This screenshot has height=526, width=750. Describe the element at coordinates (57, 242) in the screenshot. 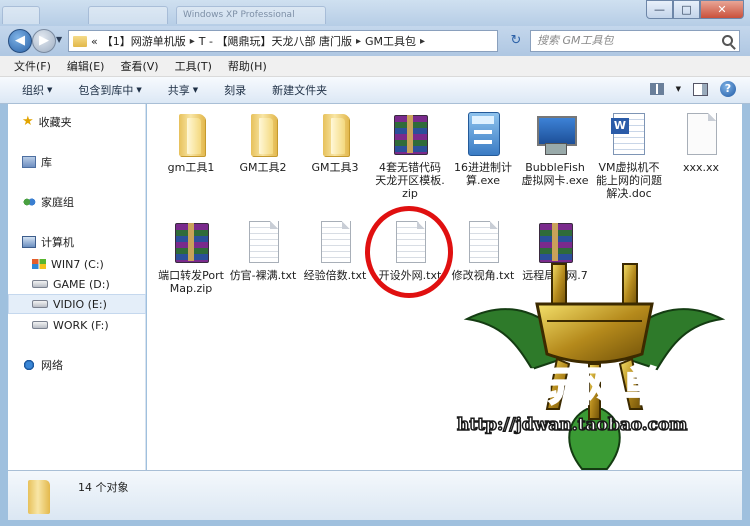

I see `nav-label: 计算机` at that location.